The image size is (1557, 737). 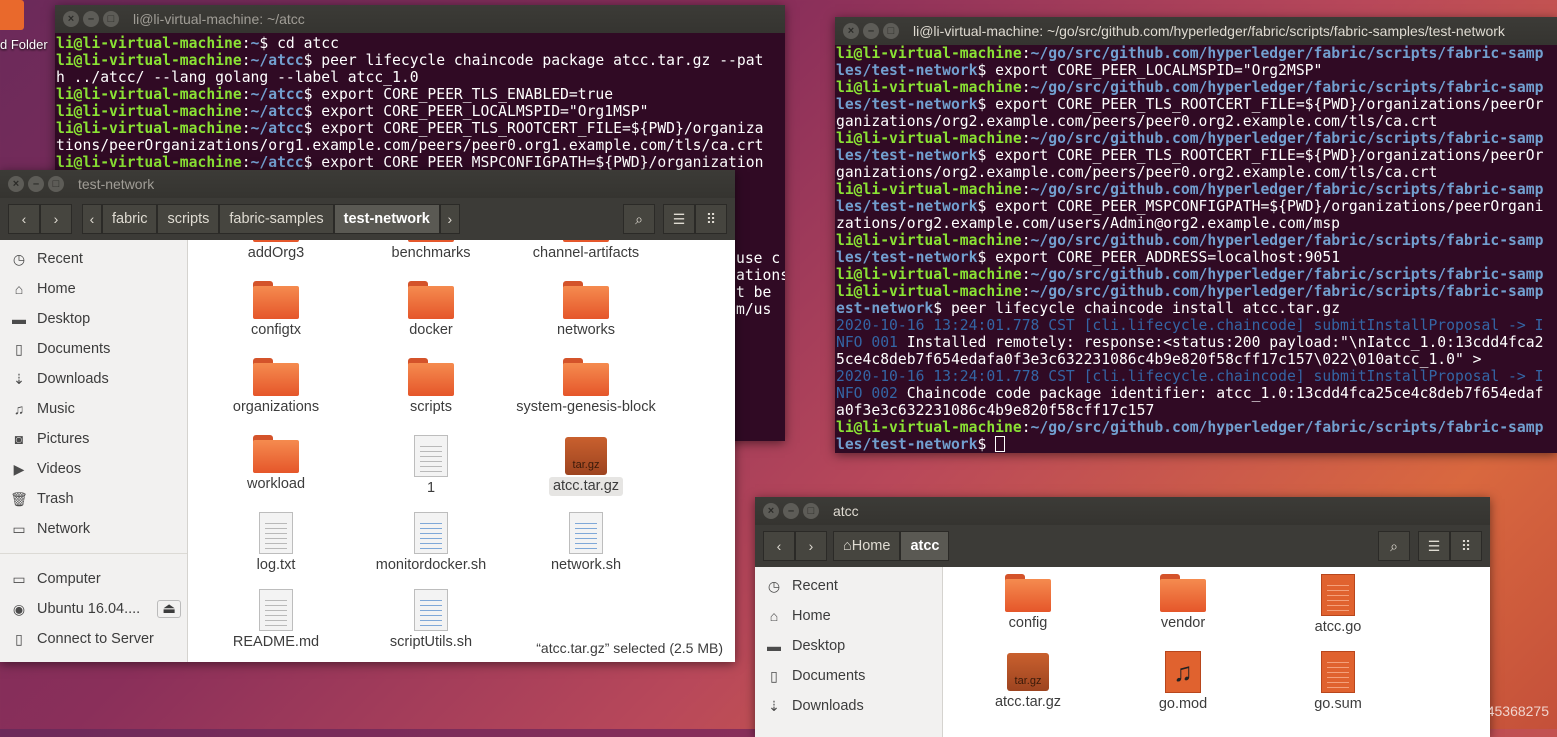 What do you see at coordinates (1338, 605) in the screenshot?
I see `file-item: atcc.go` at bounding box center [1338, 605].